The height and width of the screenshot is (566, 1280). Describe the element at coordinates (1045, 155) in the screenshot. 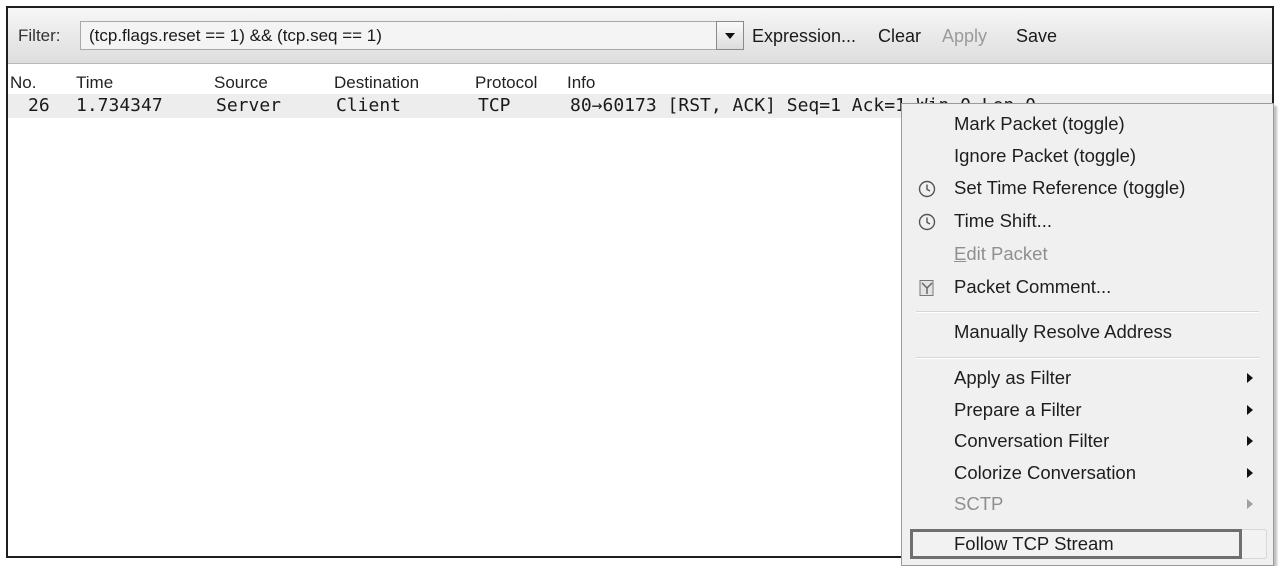

I see `menu-item-label: Ignore Packet (toggle)` at that location.